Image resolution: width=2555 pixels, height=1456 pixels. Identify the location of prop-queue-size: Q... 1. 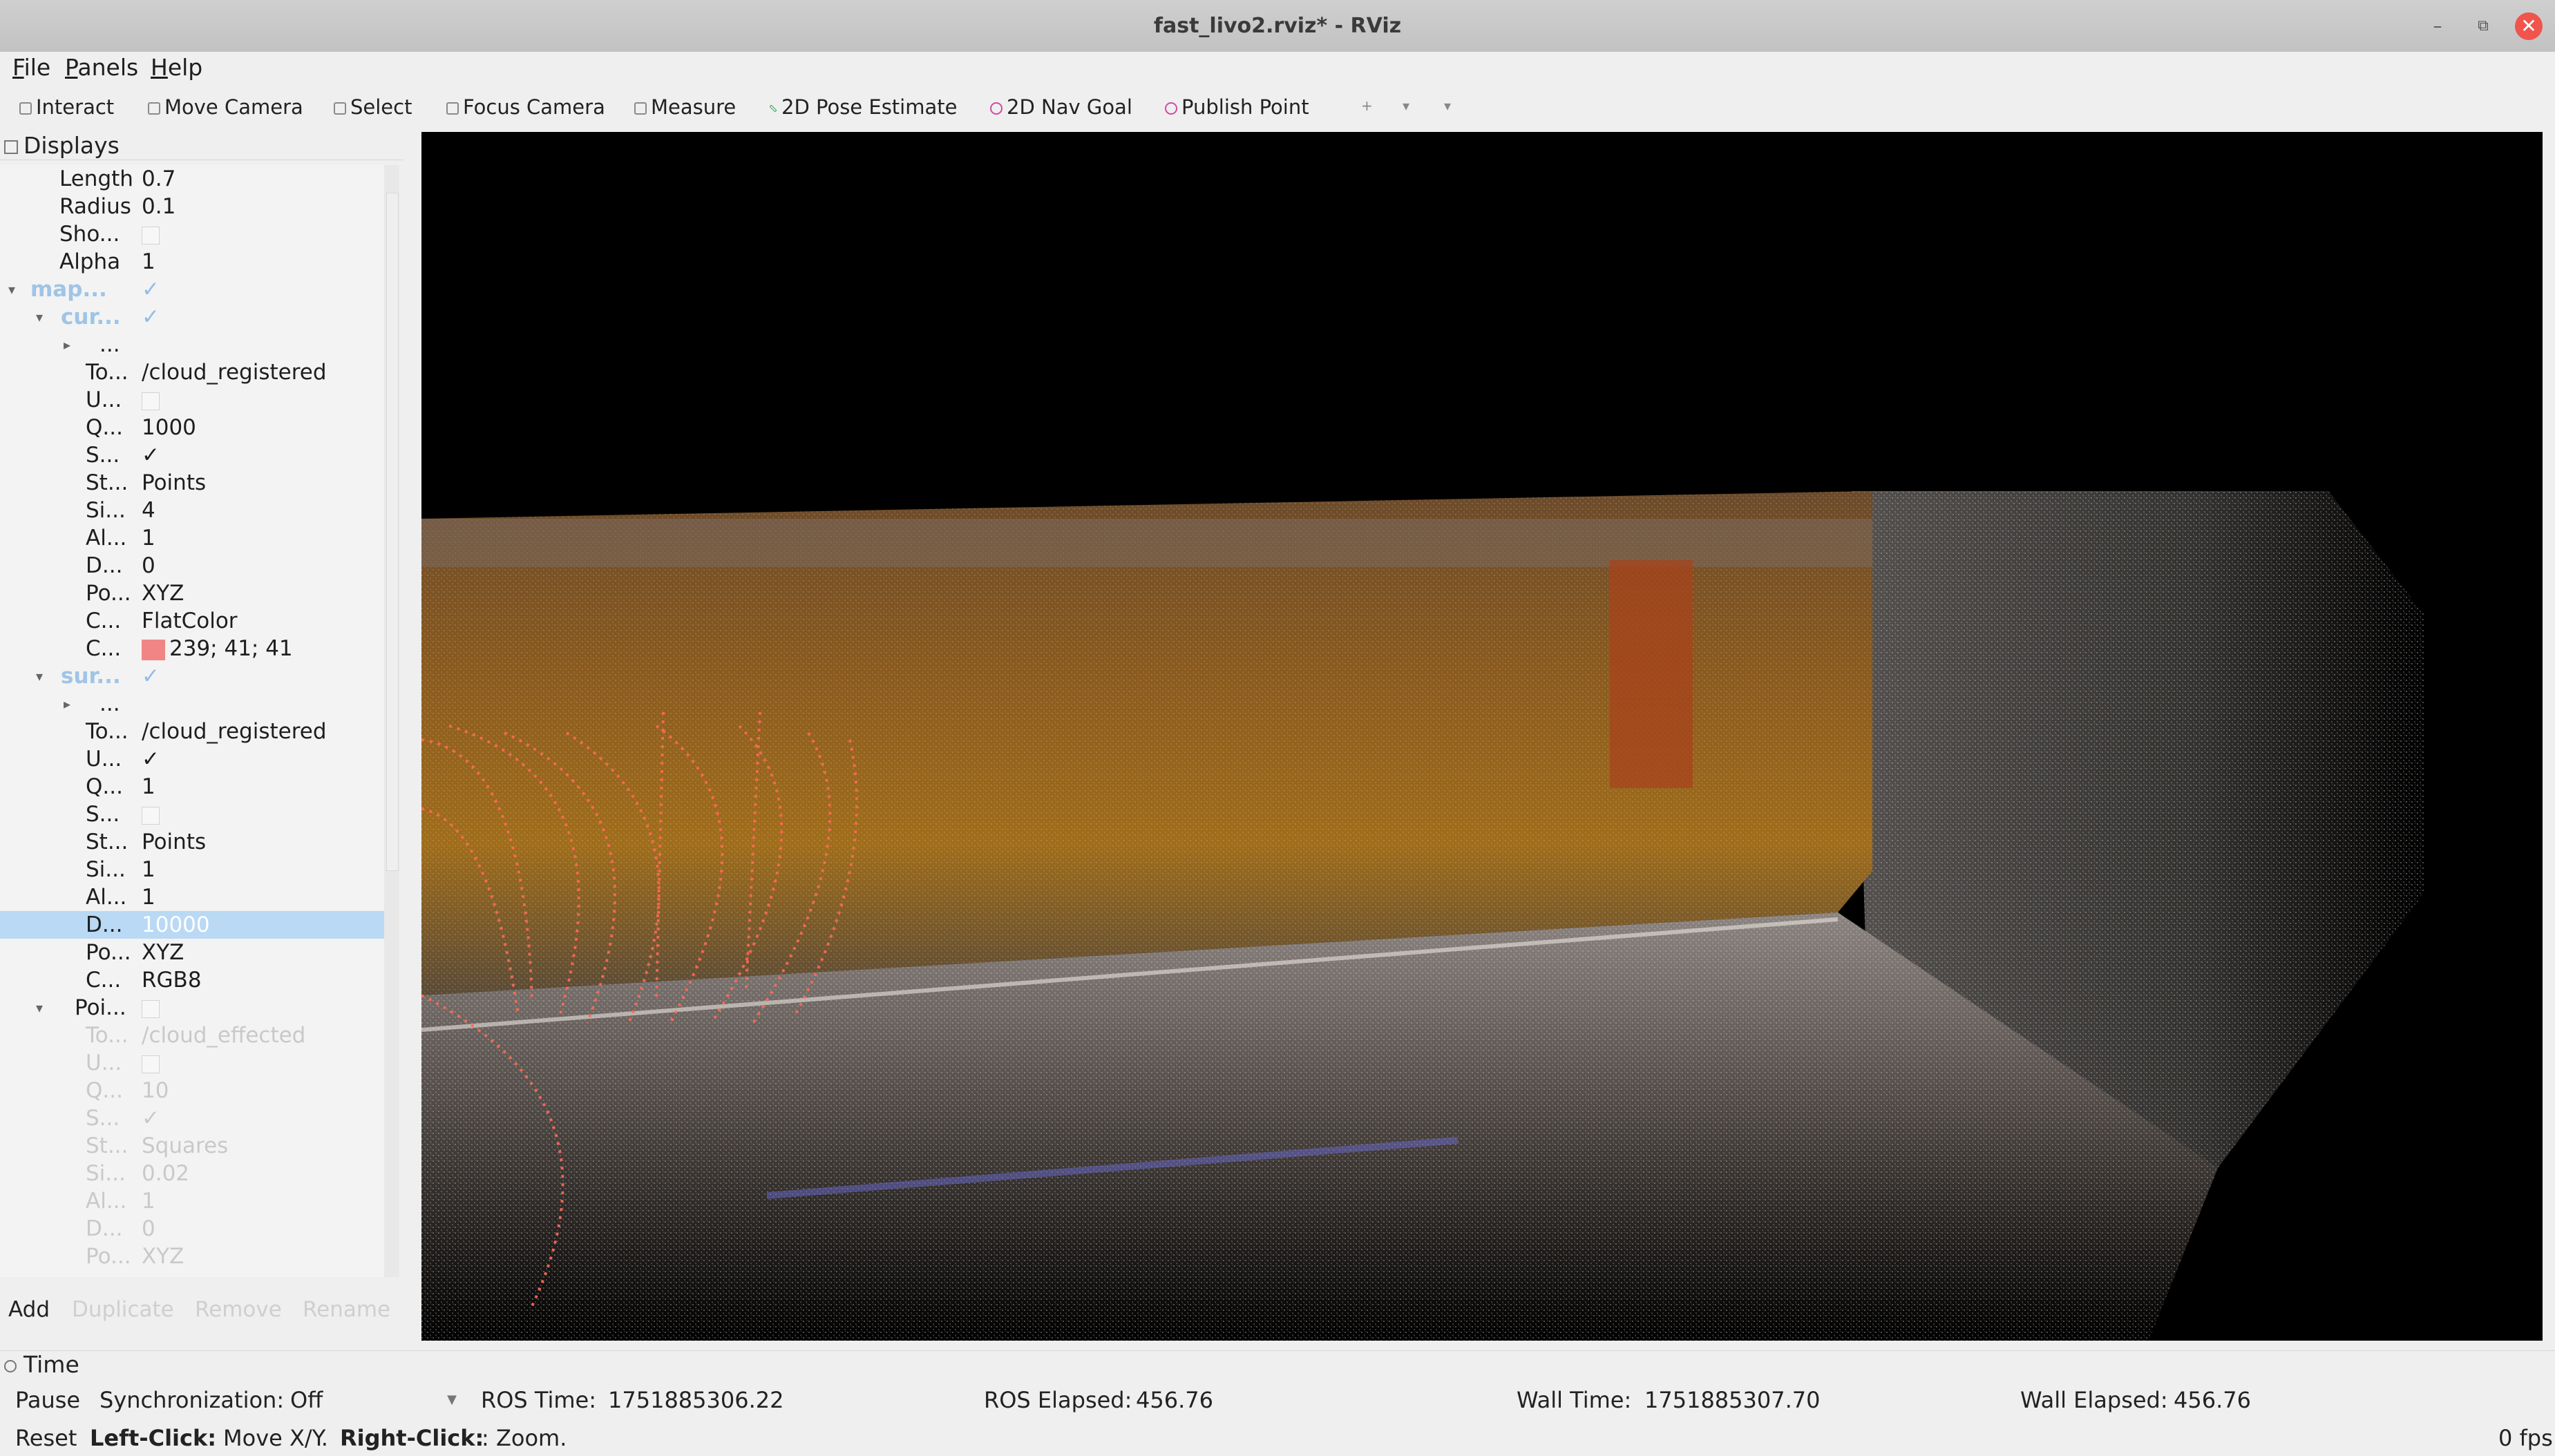
(192, 787).